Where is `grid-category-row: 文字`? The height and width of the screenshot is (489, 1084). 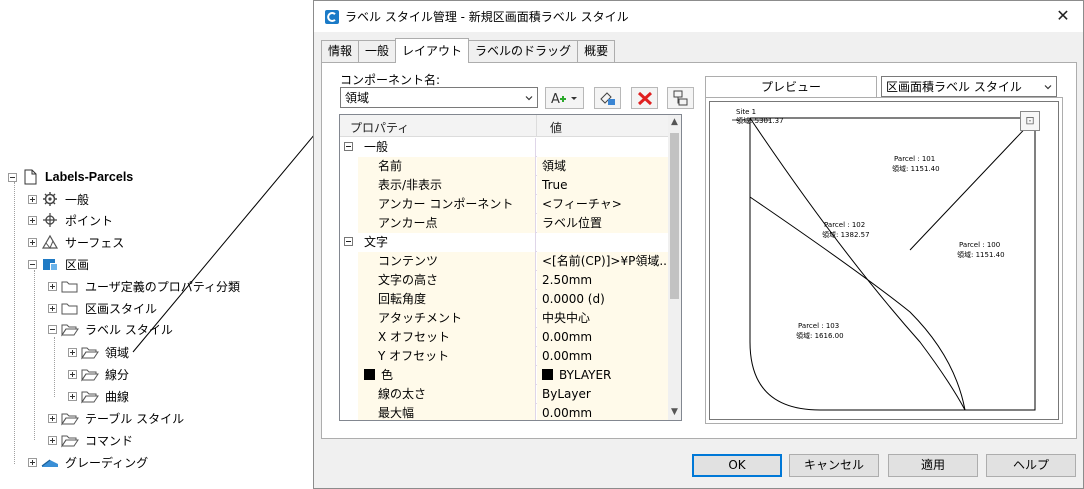 grid-category-row: 文字 is located at coordinates (504, 242).